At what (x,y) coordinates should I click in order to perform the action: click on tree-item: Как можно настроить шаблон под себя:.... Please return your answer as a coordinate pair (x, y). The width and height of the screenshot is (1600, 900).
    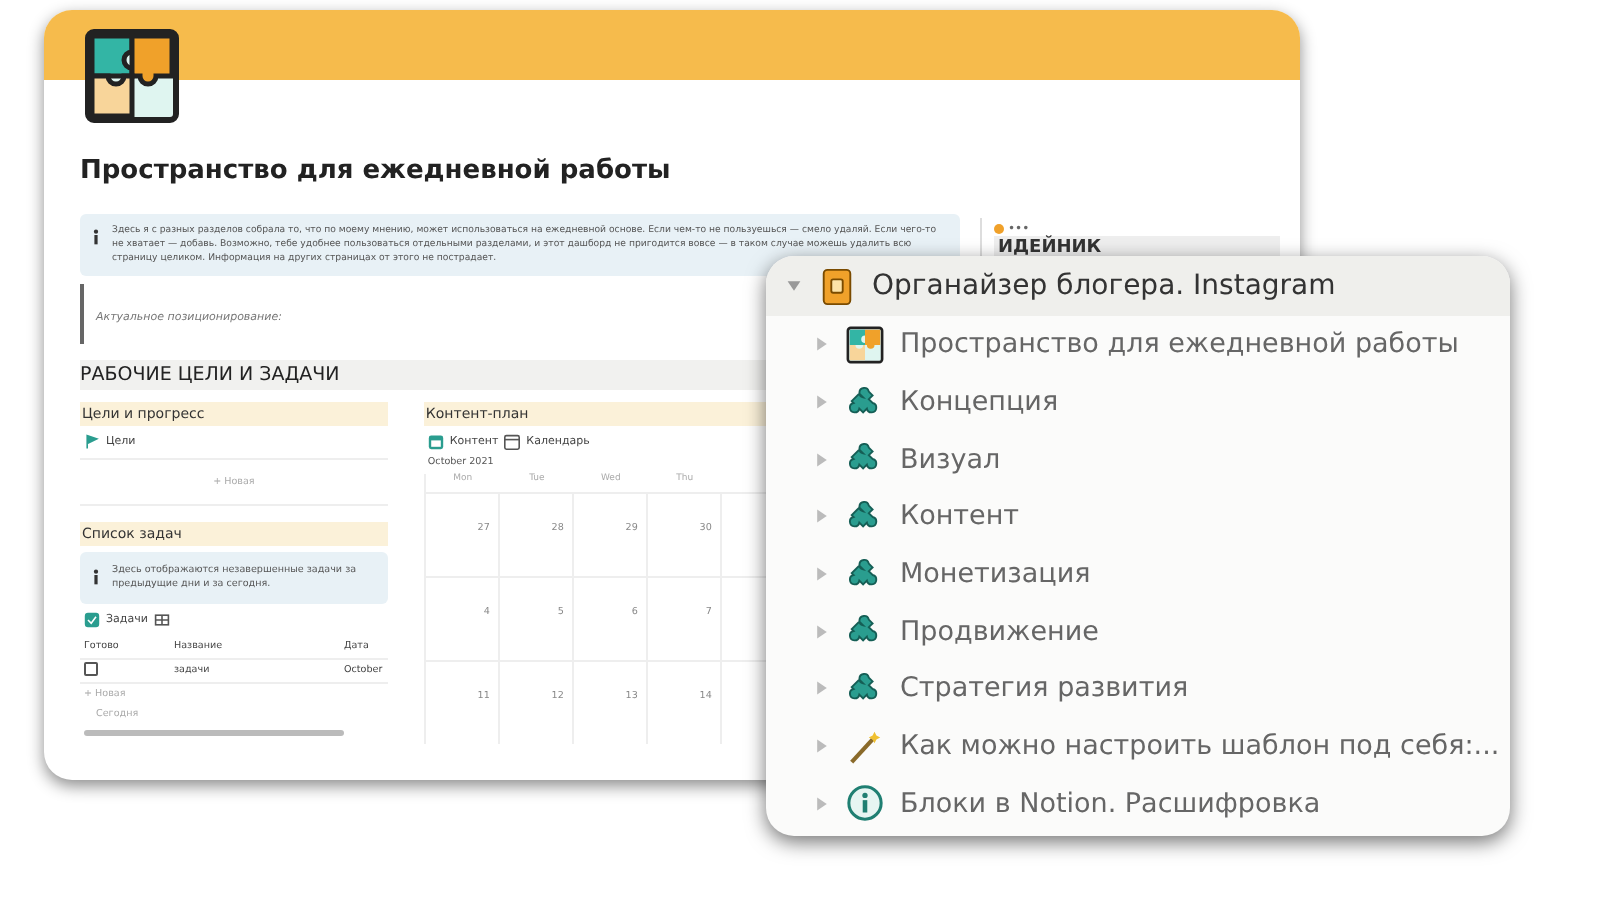
    Looking at the image, I should click on (1200, 746).